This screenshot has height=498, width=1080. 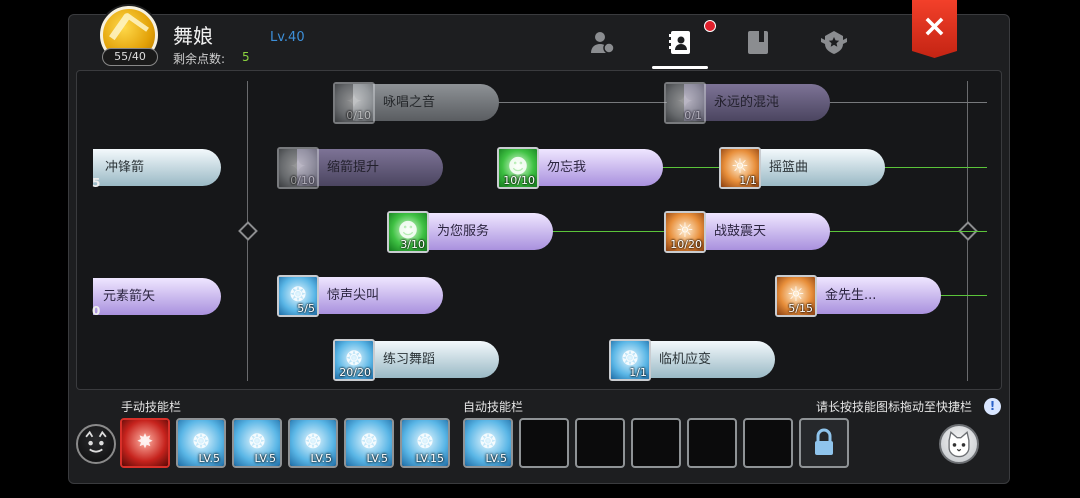 What do you see at coordinates (360, 168) in the screenshot?
I see `skill-node-improve-concentration: 缩箭提升 ✦ 0/10` at bounding box center [360, 168].